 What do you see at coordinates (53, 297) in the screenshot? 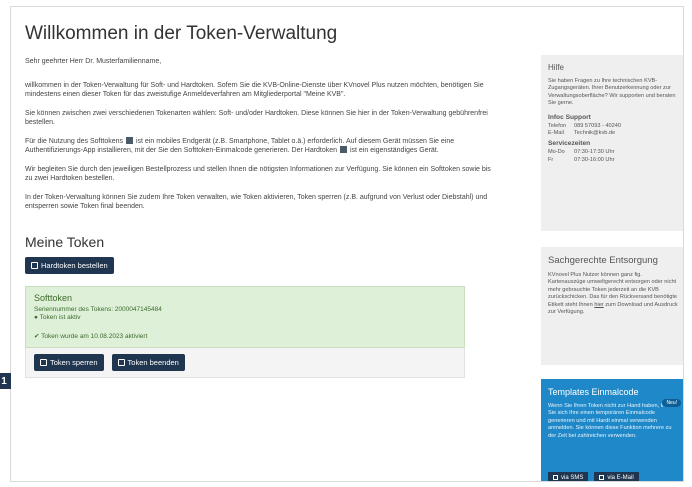
I see `token-title: Softtoken` at bounding box center [53, 297].